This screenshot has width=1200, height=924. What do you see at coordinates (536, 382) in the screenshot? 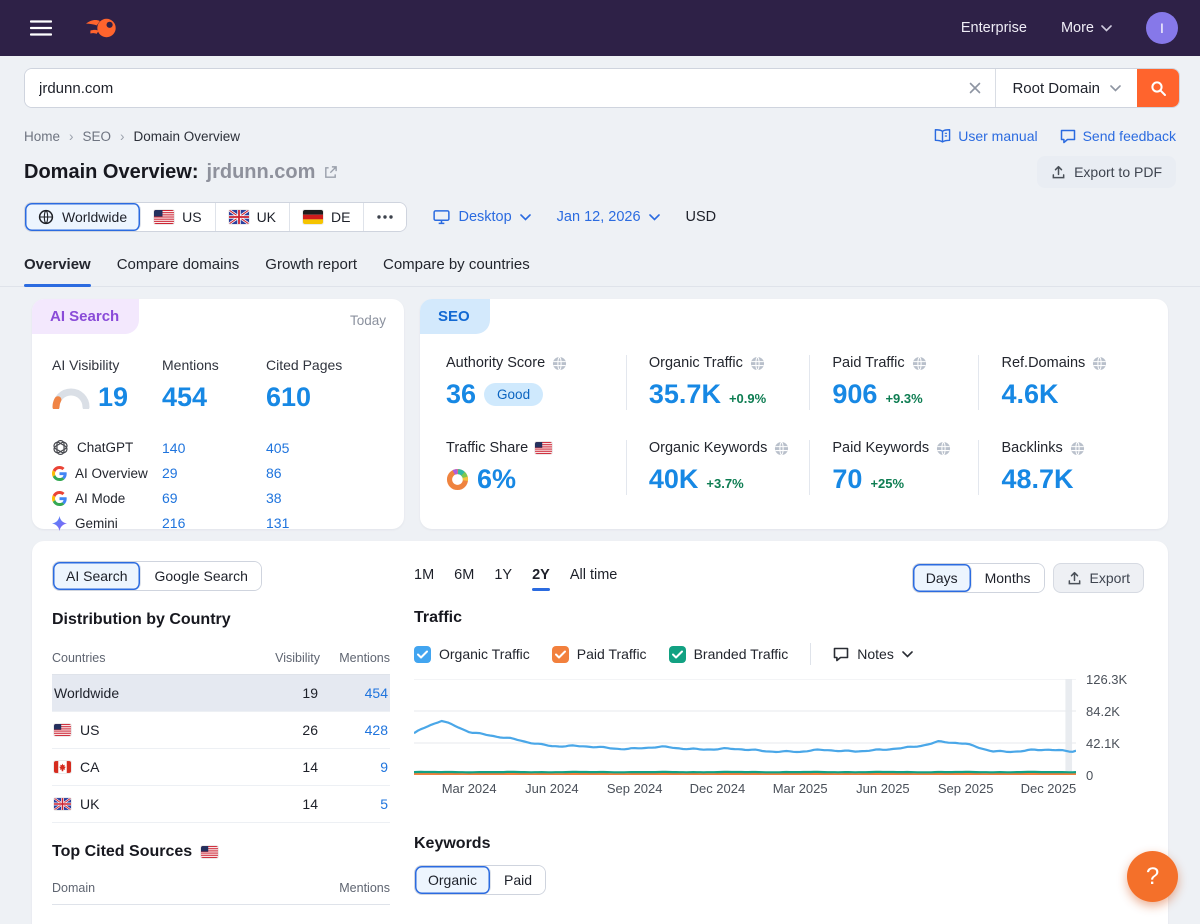
I see `authority-score-metric: Authority Score 36 Good` at bounding box center [536, 382].